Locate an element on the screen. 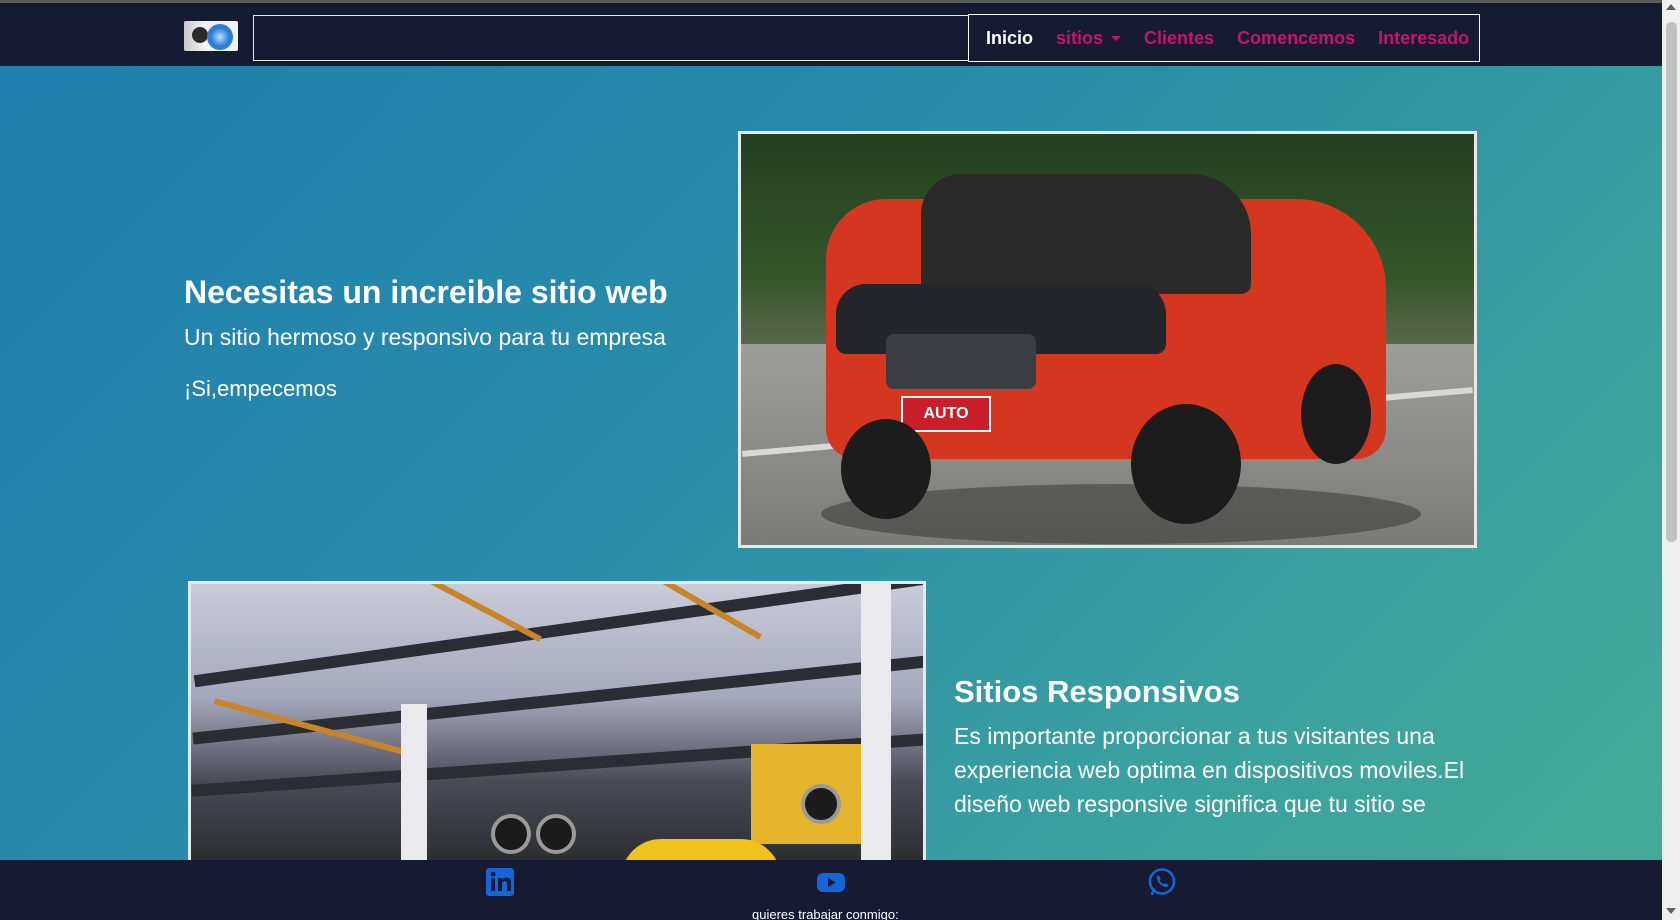  truck-license-plate: AUTO is located at coordinates (946, 414).